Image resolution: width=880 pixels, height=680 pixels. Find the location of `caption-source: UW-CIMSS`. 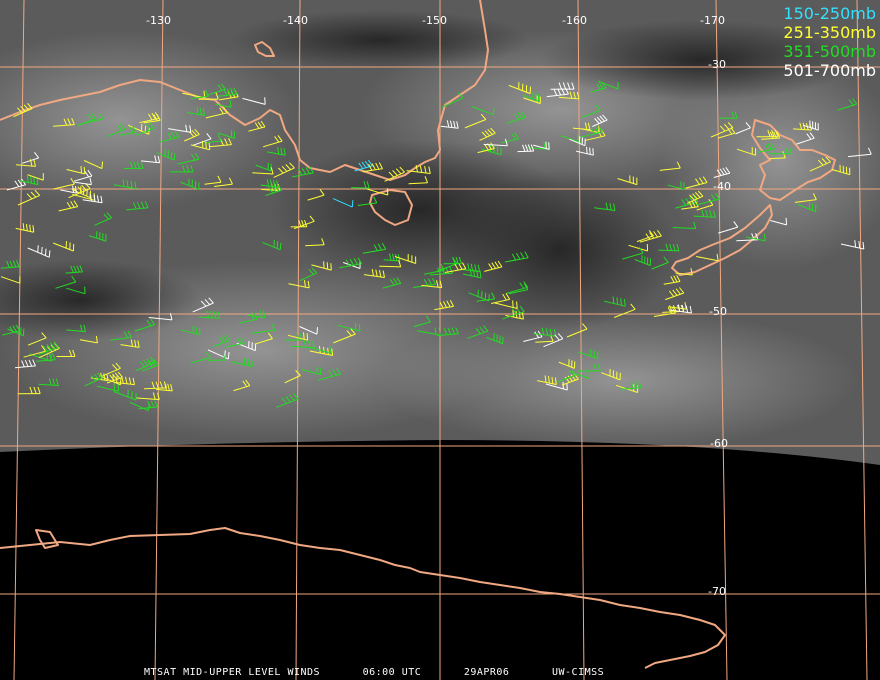

caption-source: UW-CIMSS is located at coordinates (578, 672).